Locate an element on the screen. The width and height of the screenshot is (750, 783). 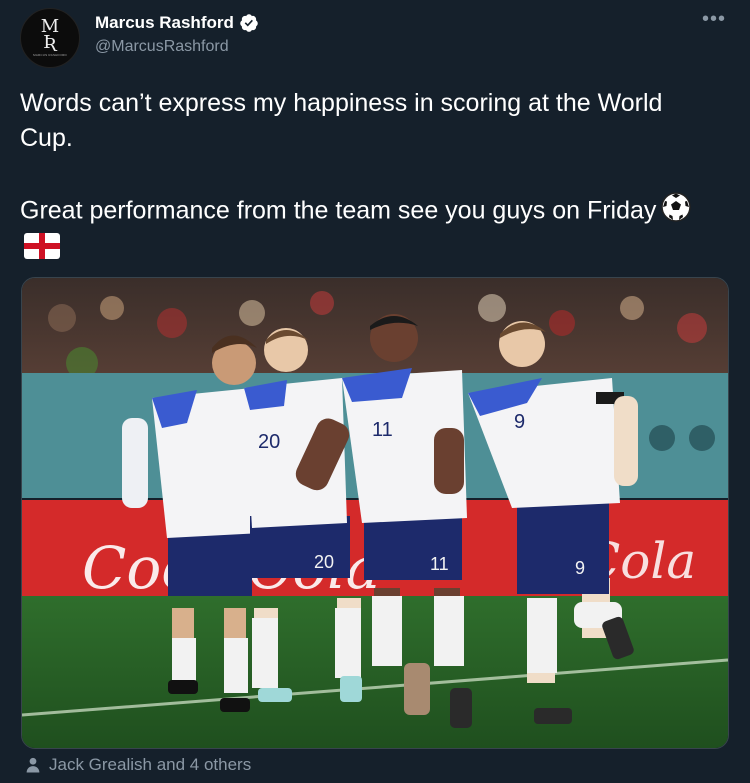
jersey-number-20: 20 is located at coordinates (269, 442).